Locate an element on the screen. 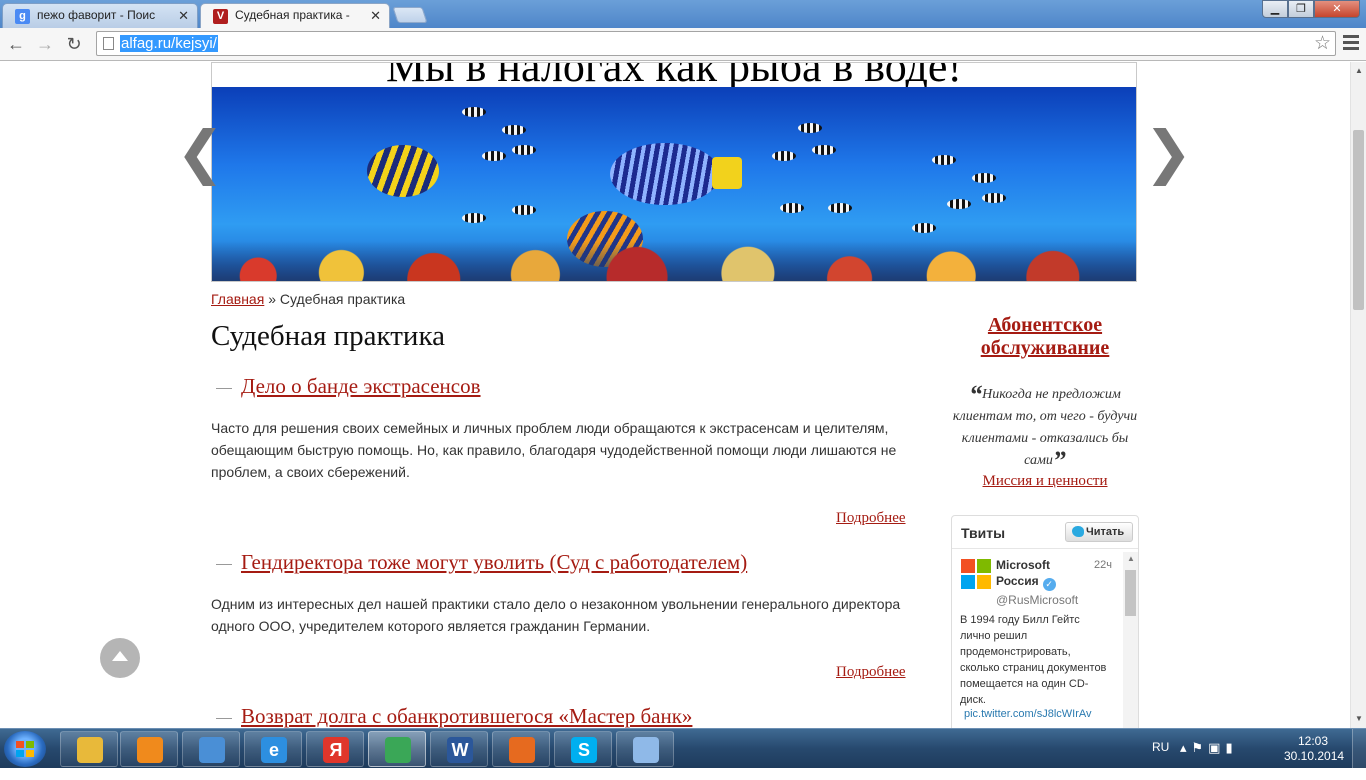  tab-court-practice: V Судебная практика - Пра ✕ is located at coordinates (295, 15).